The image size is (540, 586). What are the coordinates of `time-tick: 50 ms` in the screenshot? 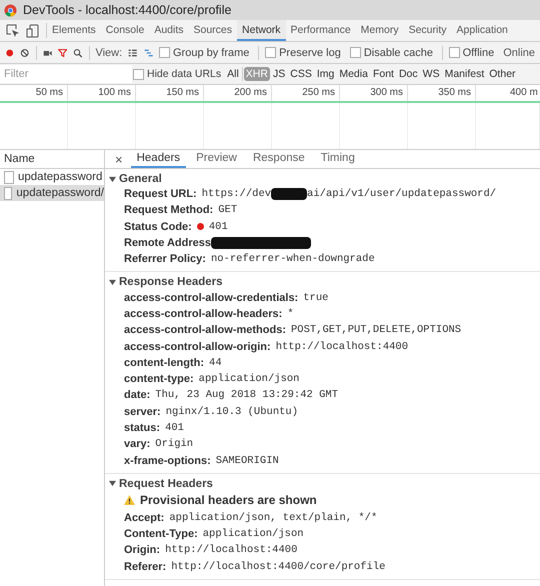 It's located at (34, 93).